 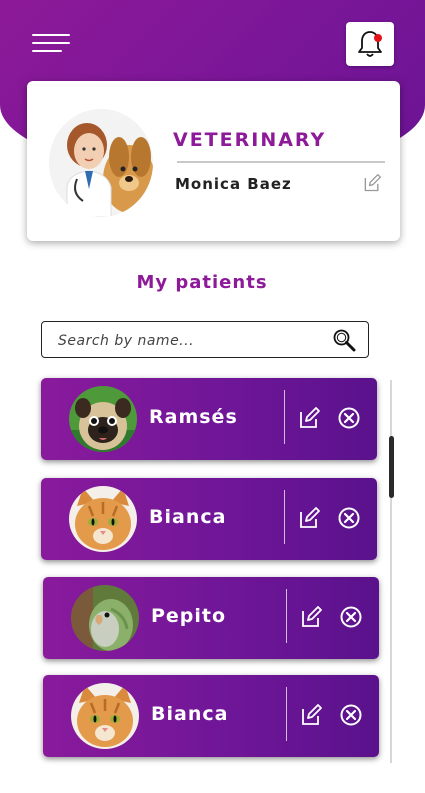 What do you see at coordinates (281, 162) in the screenshot?
I see `divider-line` at bounding box center [281, 162].